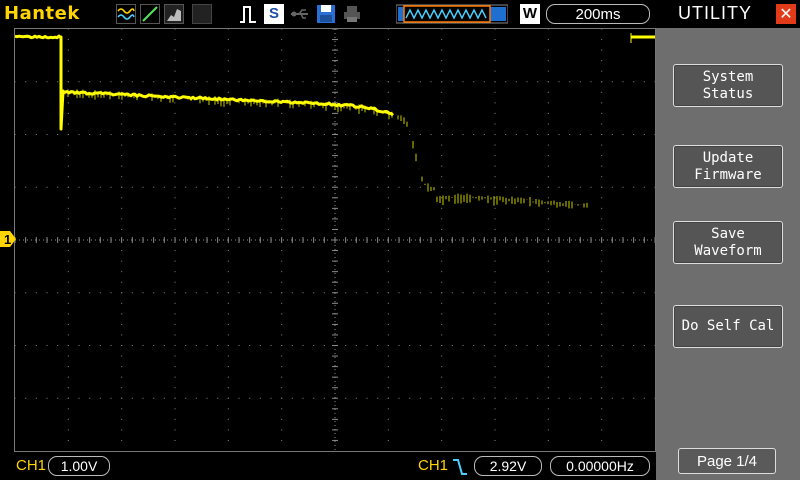  I want to click on waveform-mode-icon, so click(126, 14).